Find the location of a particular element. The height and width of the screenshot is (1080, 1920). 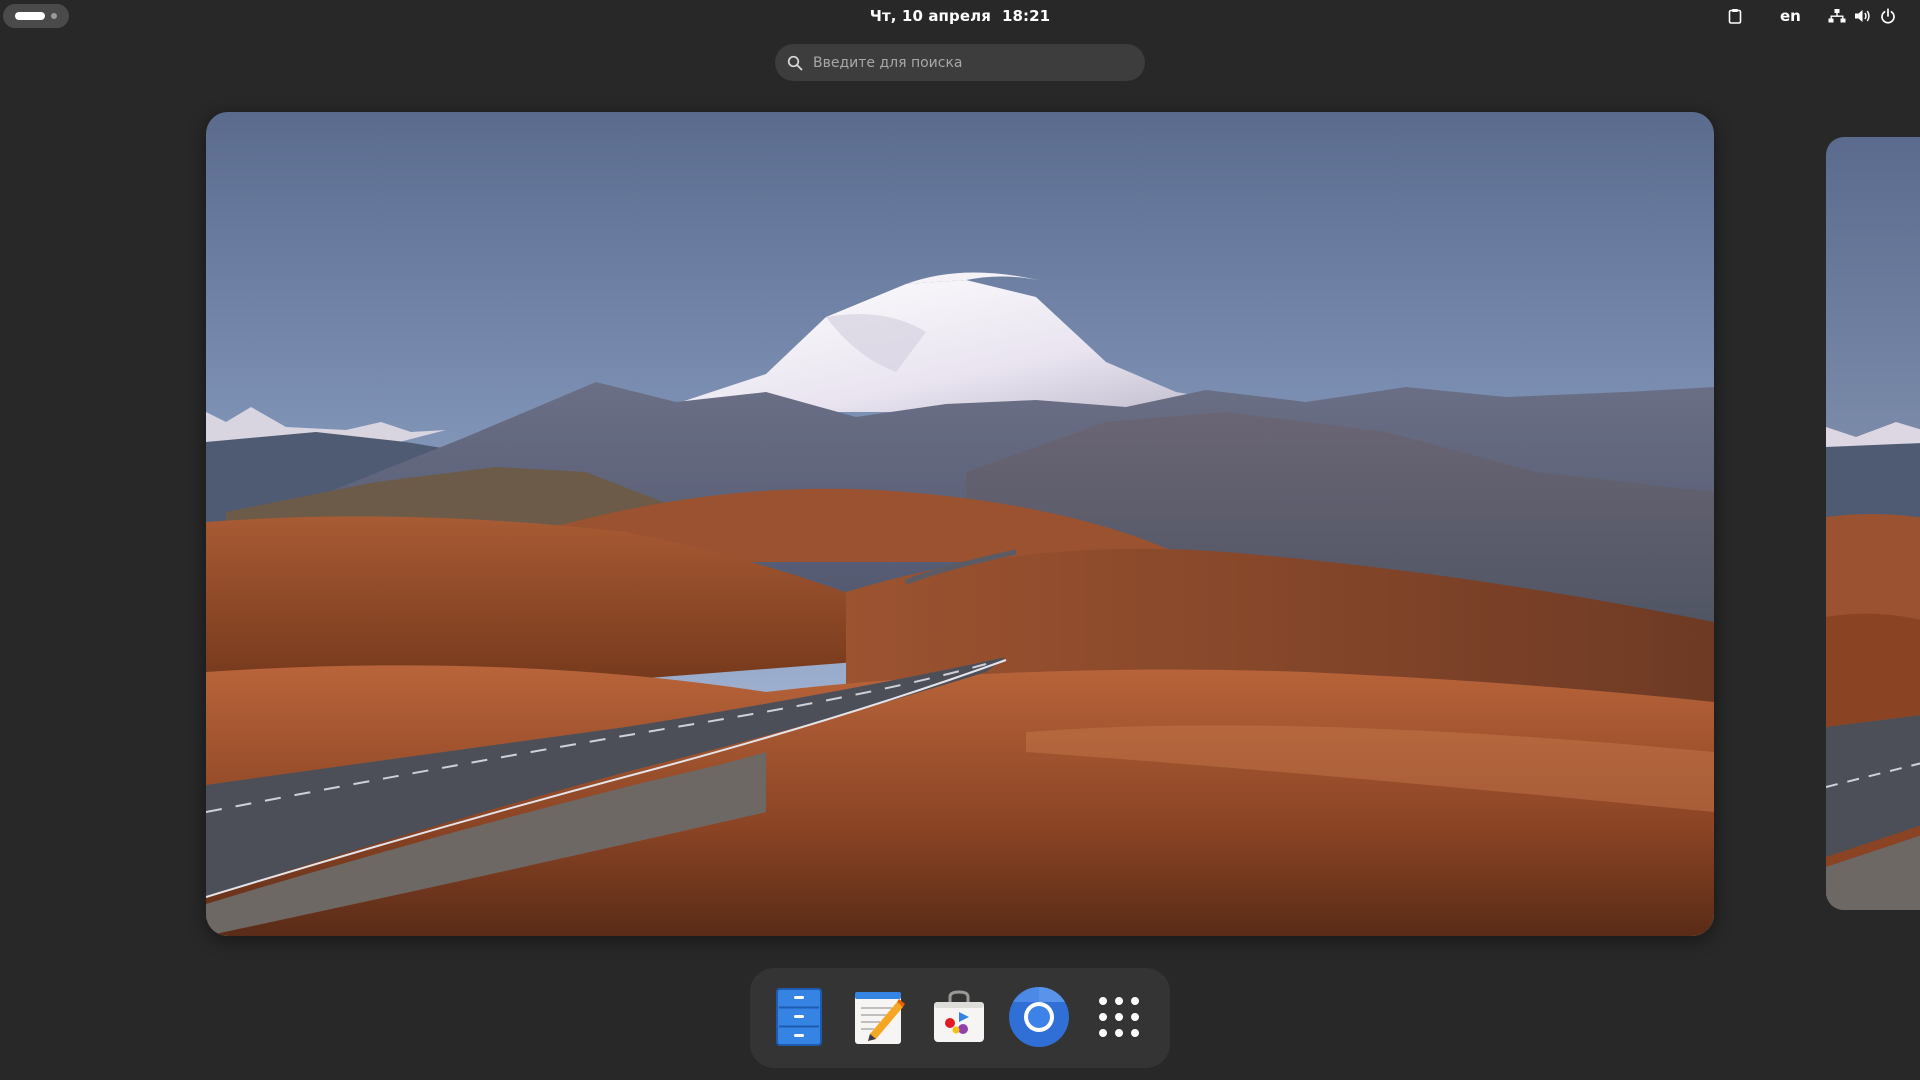

clock-date: Чт, 10 апреля is located at coordinates (930, 16).